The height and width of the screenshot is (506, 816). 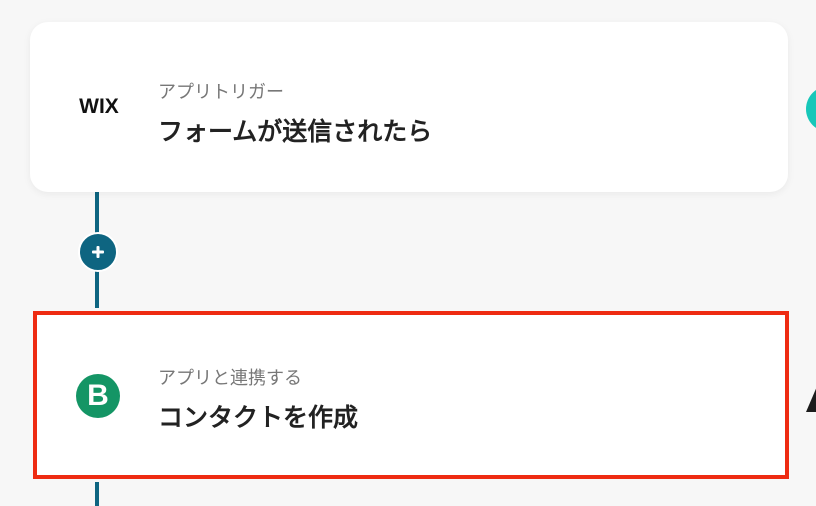 What do you see at coordinates (811, 109) in the screenshot?
I see `side-teal-circle-icon` at bounding box center [811, 109].